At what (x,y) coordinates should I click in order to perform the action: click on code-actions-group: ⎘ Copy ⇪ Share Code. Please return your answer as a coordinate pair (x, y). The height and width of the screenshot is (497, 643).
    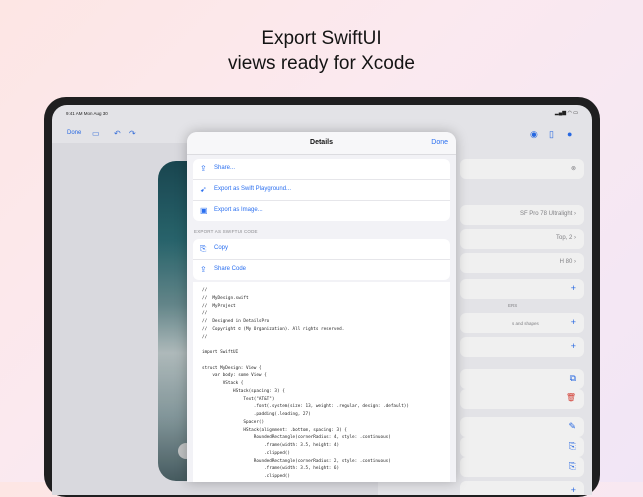
    Looking at the image, I should click on (321, 259).